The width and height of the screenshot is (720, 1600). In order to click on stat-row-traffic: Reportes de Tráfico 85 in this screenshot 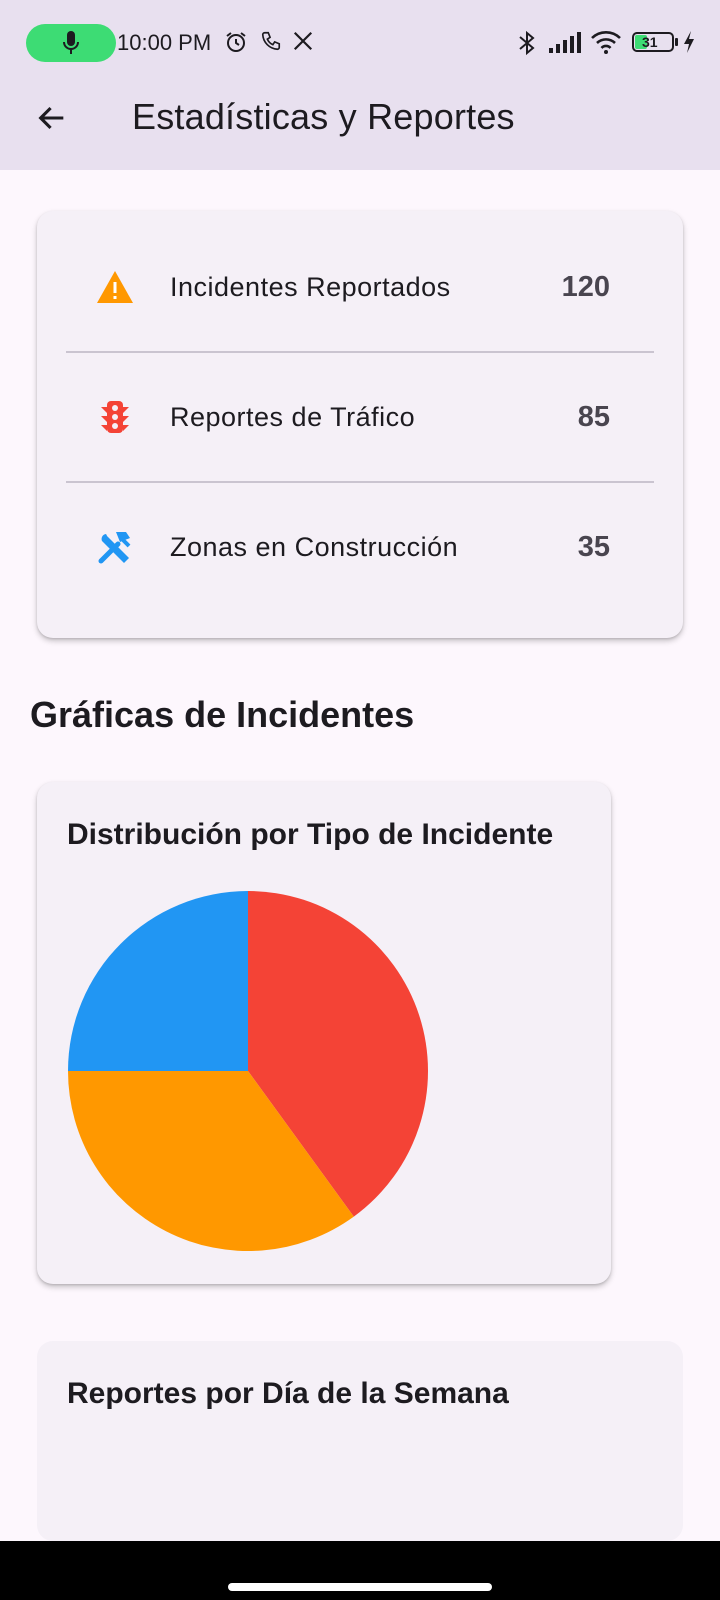, I will do `click(360, 417)`.